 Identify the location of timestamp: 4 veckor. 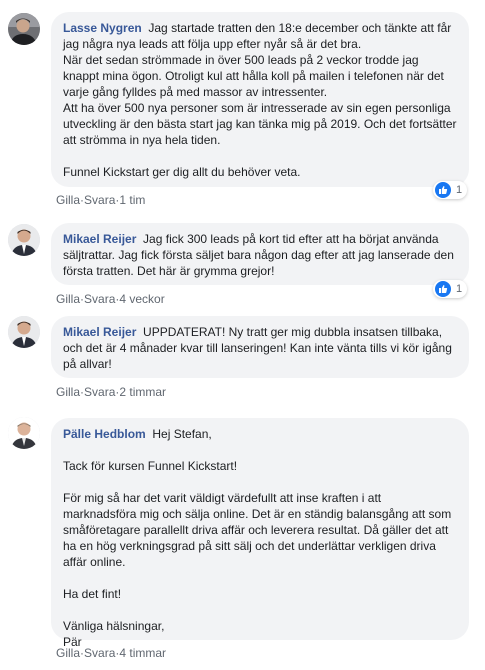
(141, 299).